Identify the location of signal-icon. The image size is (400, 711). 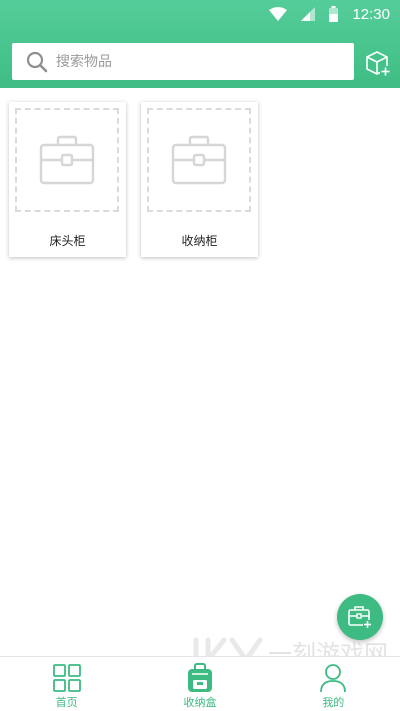
(308, 14).